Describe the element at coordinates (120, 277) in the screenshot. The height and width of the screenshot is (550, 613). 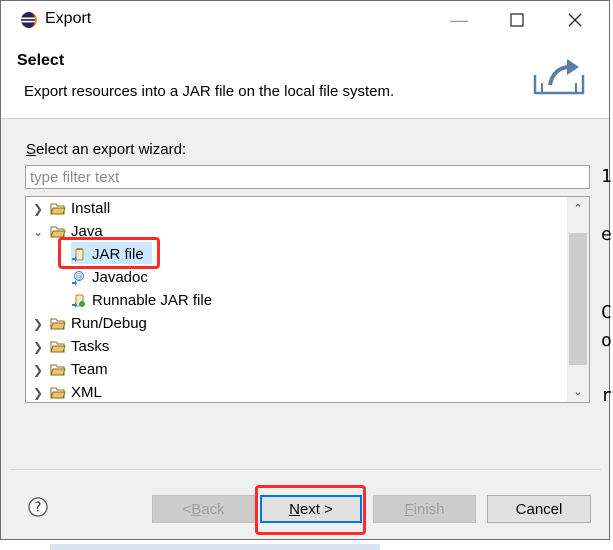
I see `tree-item-label: Javadoc` at that location.